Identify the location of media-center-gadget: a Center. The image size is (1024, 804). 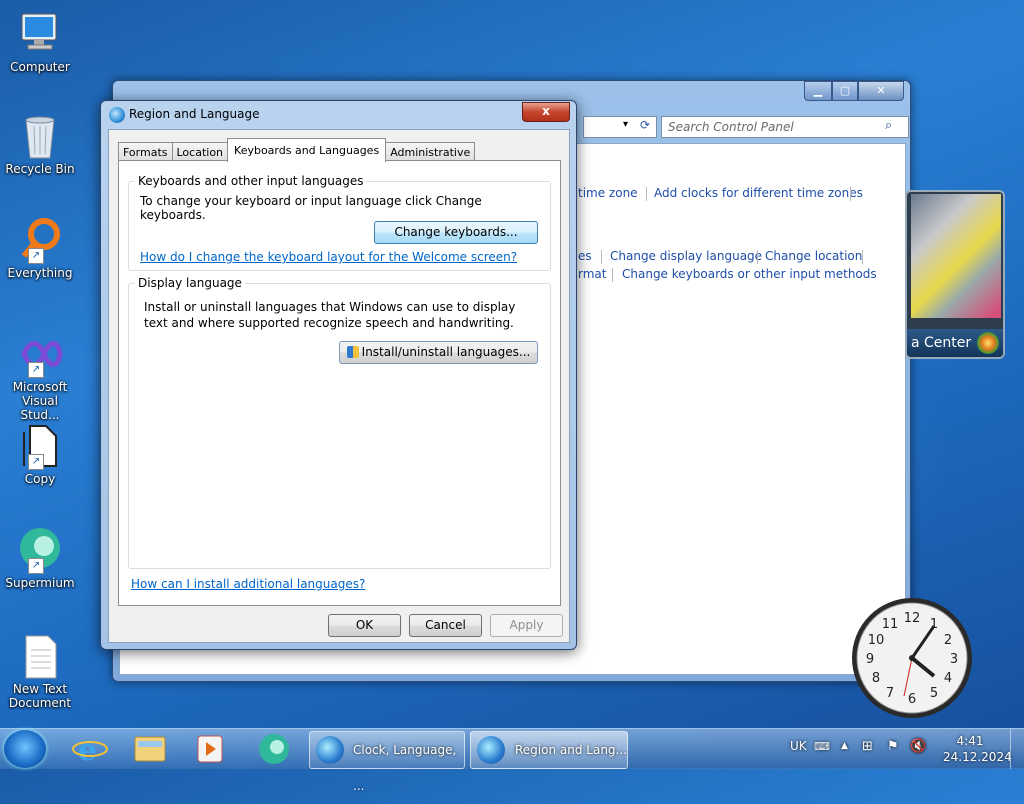
(955, 274).